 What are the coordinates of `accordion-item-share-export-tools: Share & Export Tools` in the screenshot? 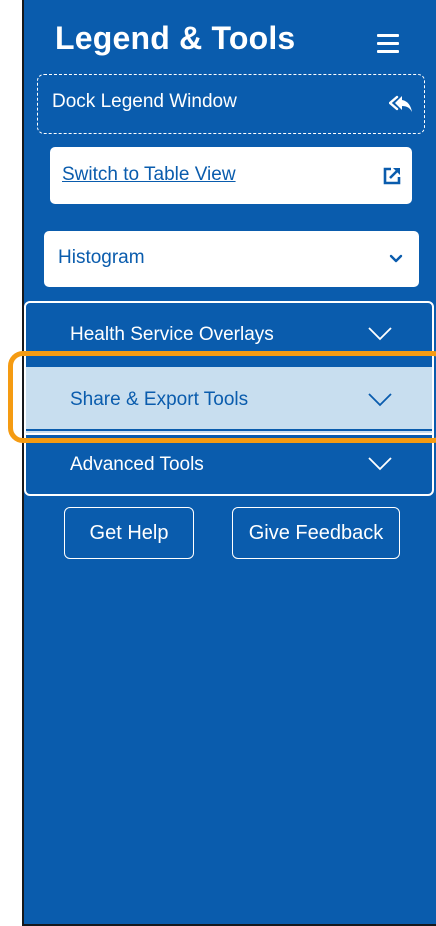 It's located at (229, 400).